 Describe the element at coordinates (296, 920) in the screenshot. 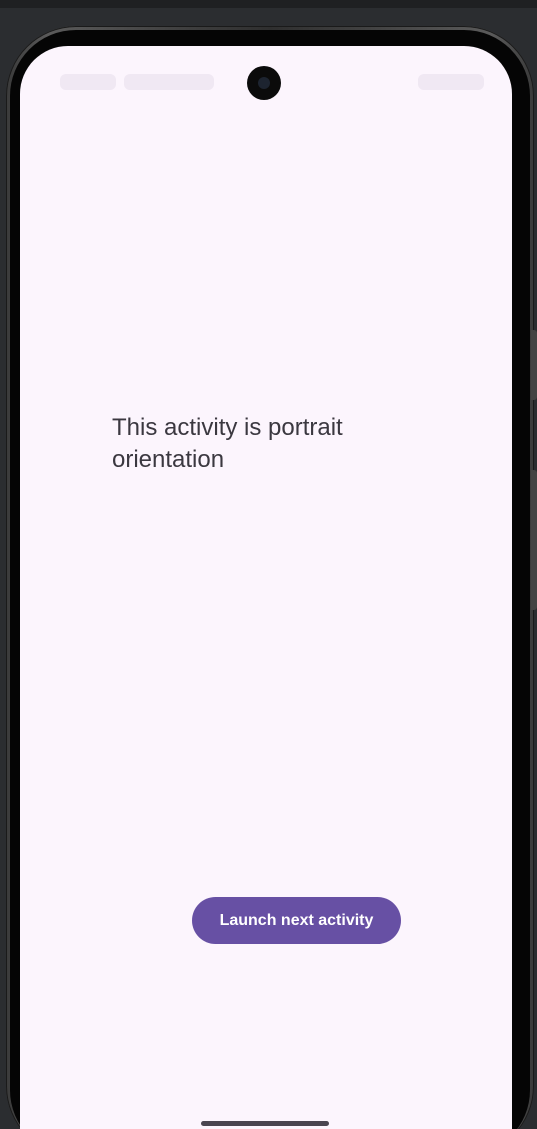

I see `launch-next-activity-button: Launch next activity` at that location.